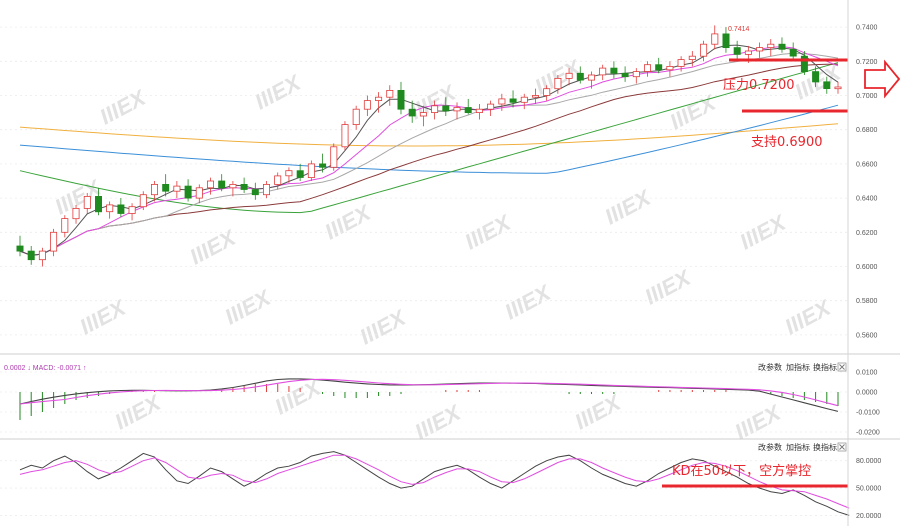 The height and width of the screenshot is (531, 900). I want to click on price-tick-label: 0.7000, so click(867, 96).